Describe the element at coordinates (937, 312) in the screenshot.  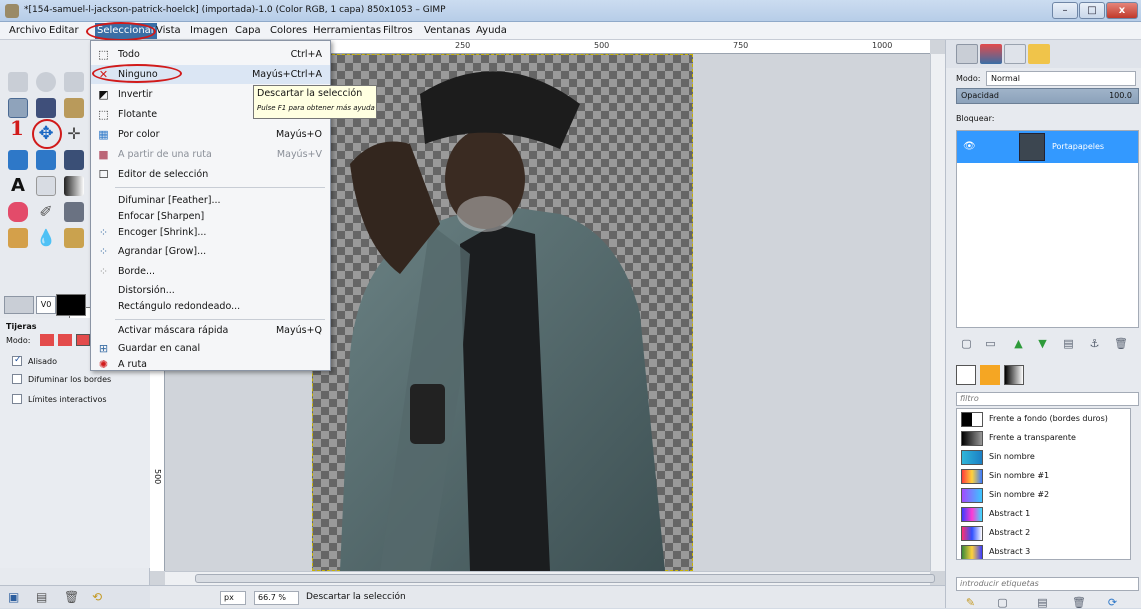
I see `vertical-scrollbar` at that location.